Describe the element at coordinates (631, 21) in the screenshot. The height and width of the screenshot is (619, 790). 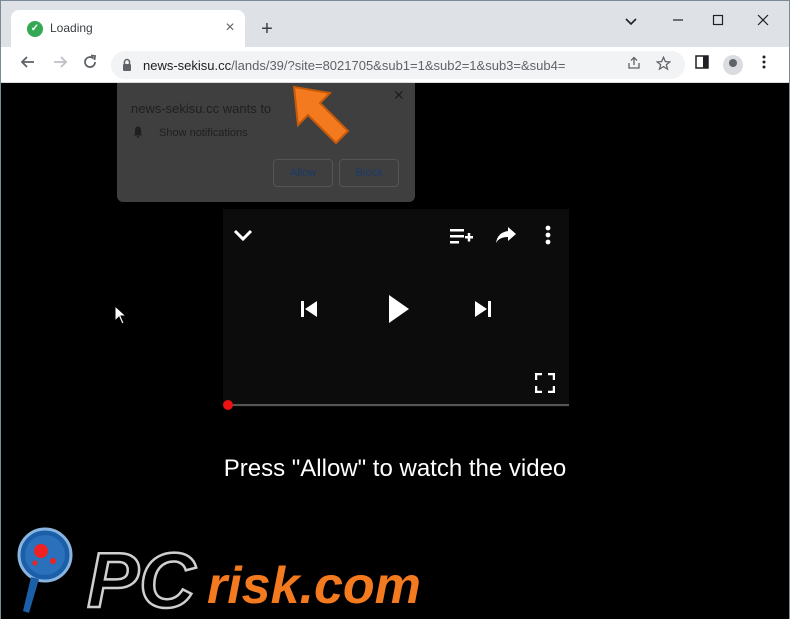
I see `tab-search-chevron-icon` at that location.